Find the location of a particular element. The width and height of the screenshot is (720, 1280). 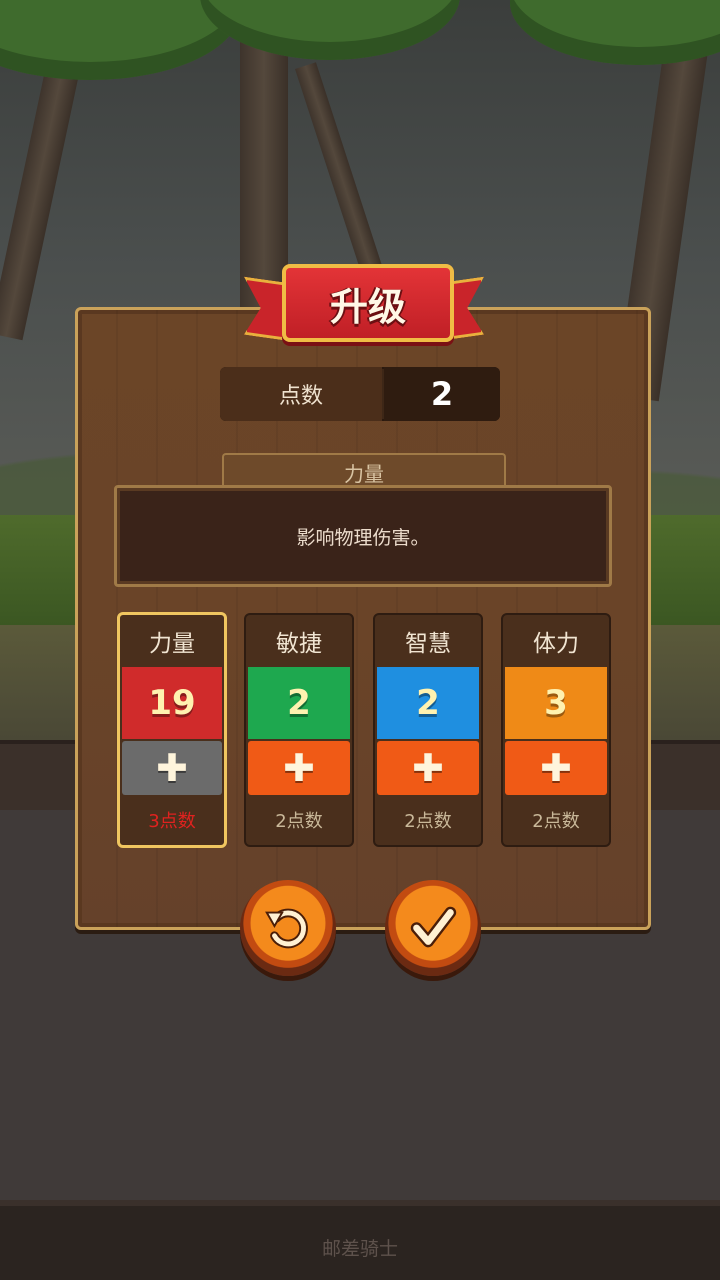

points-label: 点数 is located at coordinates (301, 394).